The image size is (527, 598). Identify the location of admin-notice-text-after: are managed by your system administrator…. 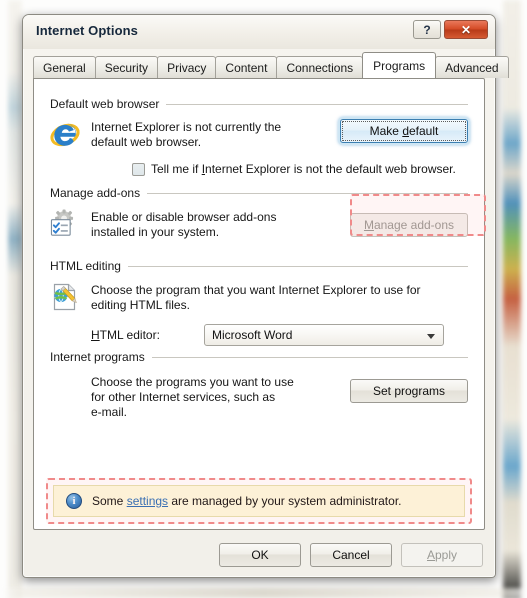
(285, 501).